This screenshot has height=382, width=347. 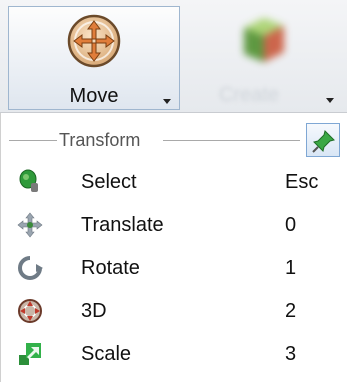 I want to click on menu-item-shortcut: Esc, so click(x=302, y=182).